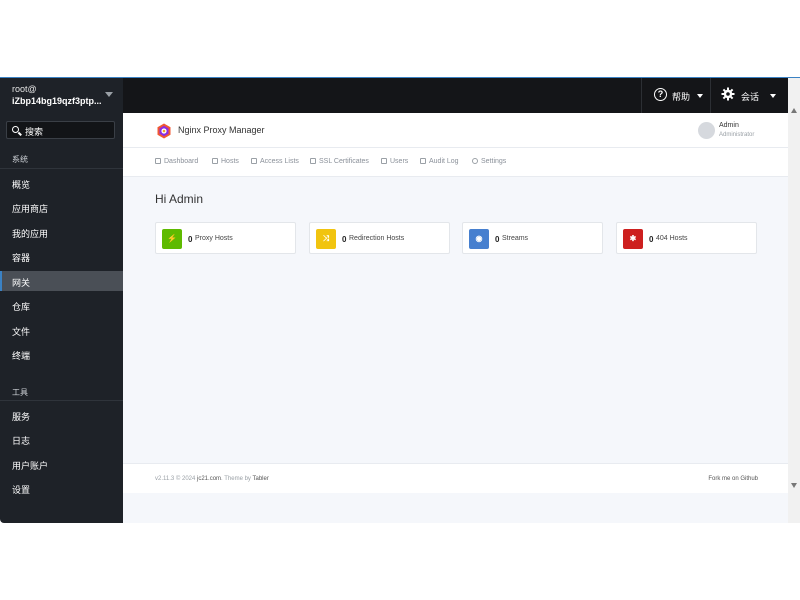 The image size is (800, 600). Describe the element at coordinates (61, 183) in the screenshot. I see `sidebar-item-overview: 概览` at that location.